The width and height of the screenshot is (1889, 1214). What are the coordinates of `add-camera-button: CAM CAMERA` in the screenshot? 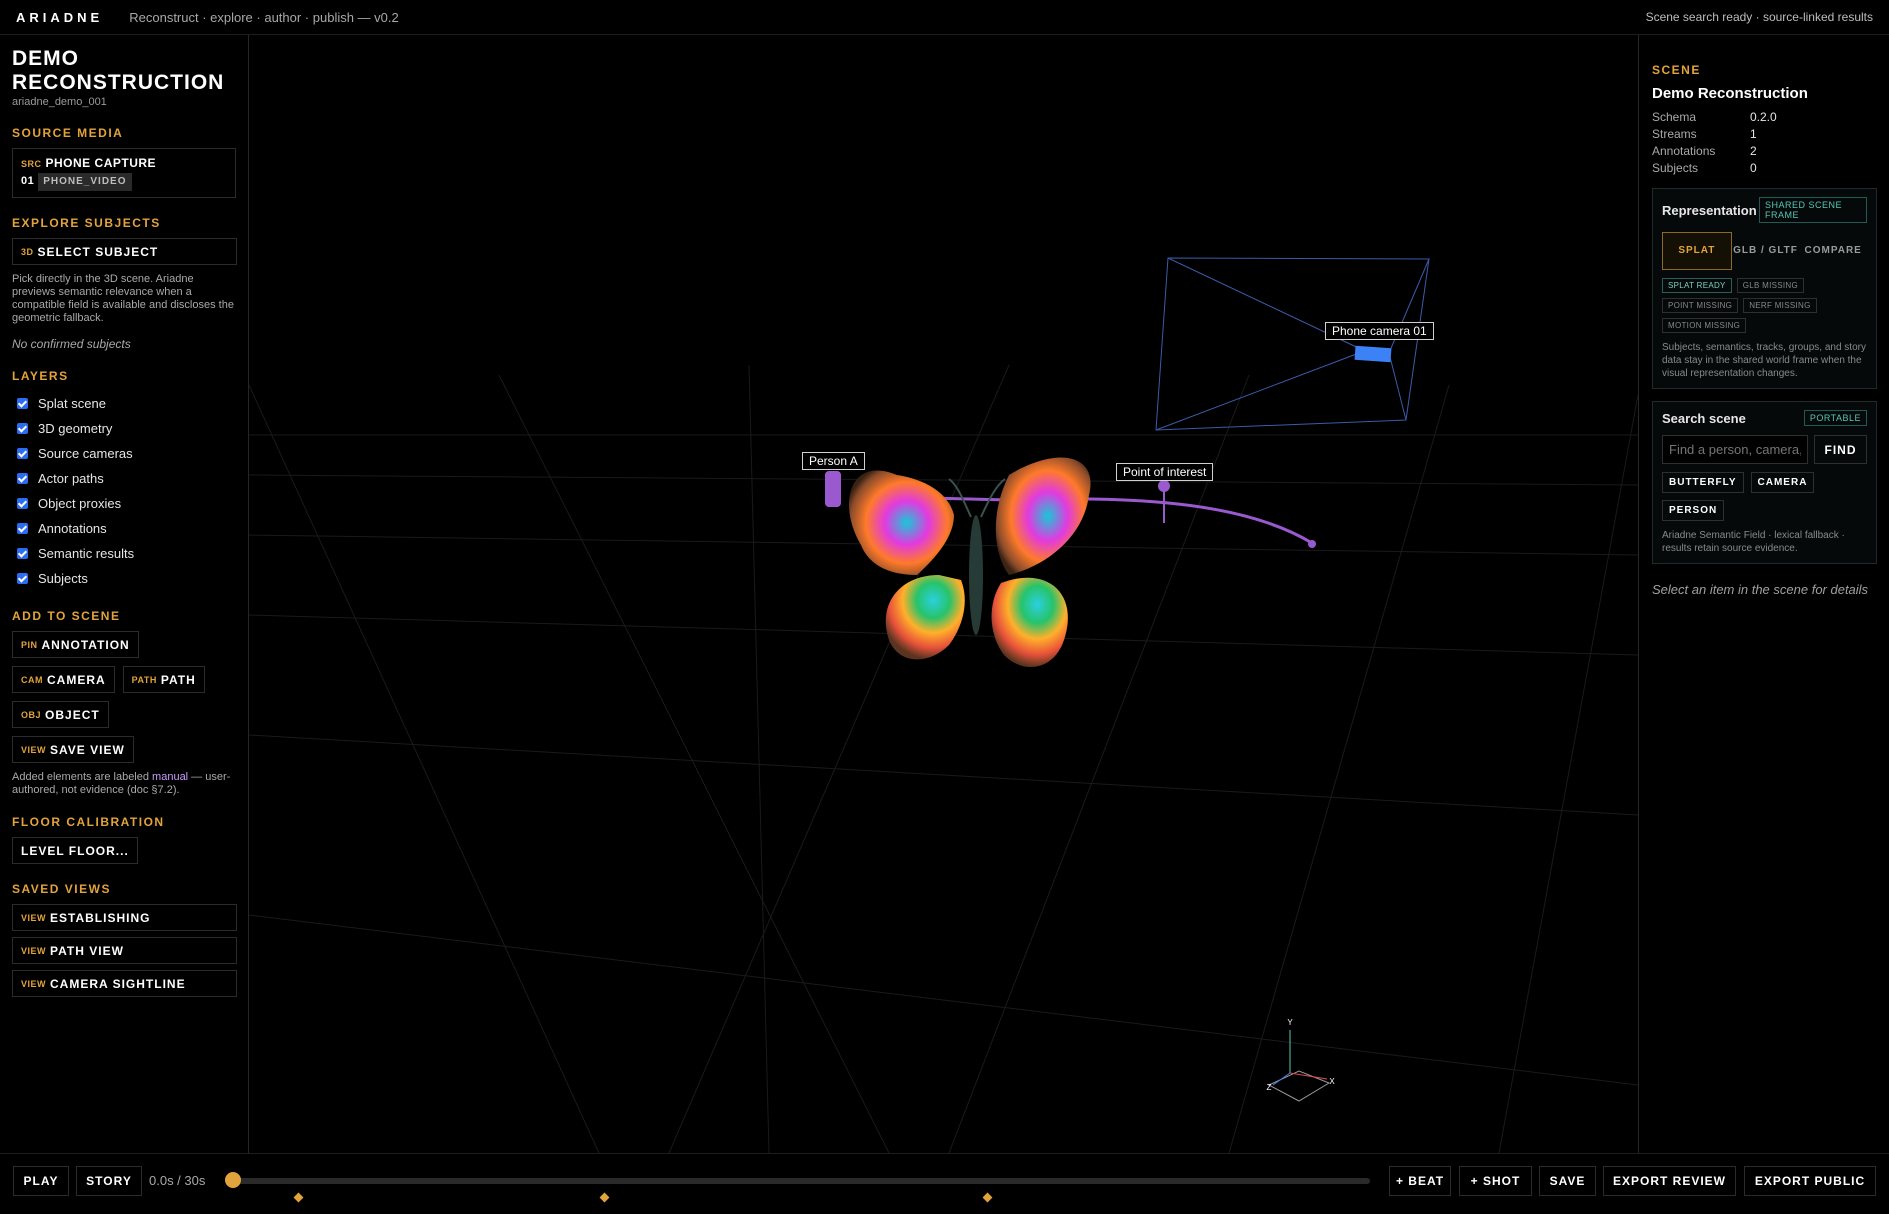 It's located at (63, 679).